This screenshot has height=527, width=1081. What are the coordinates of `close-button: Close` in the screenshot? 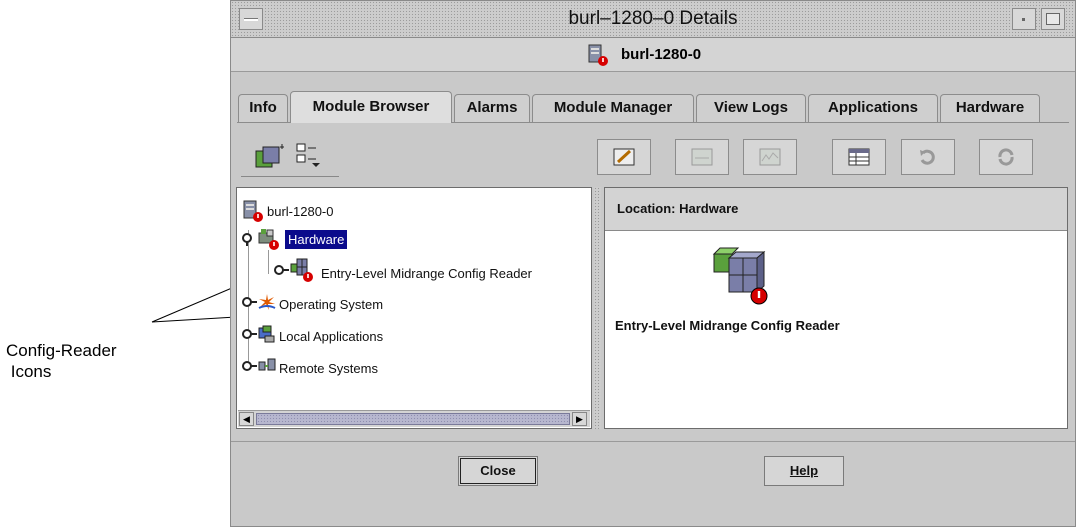 It's located at (498, 471).